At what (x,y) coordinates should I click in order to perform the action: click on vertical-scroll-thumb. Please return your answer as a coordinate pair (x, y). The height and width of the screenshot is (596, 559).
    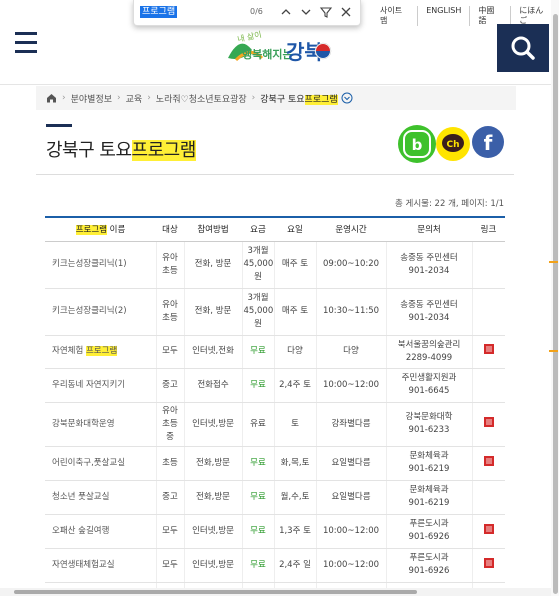
    Looking at the image, I should click on (555, 304).